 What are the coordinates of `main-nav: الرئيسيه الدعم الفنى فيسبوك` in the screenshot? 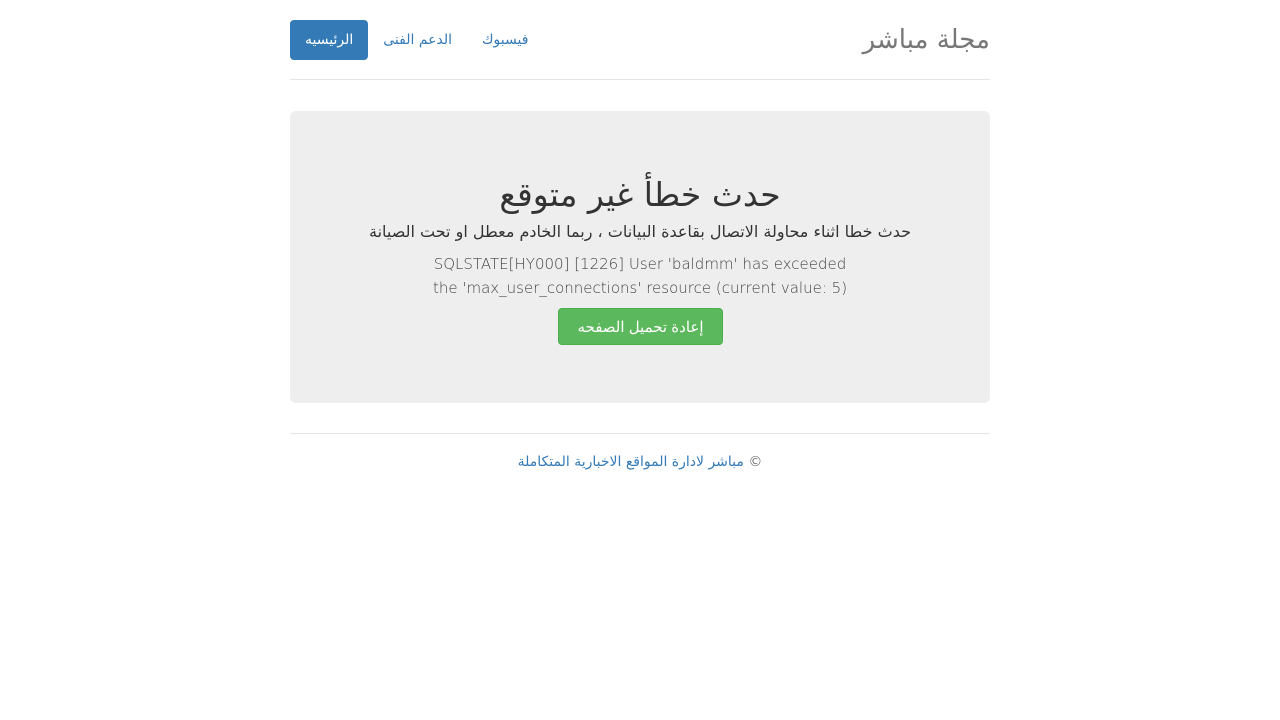 It's located at (423, 40).